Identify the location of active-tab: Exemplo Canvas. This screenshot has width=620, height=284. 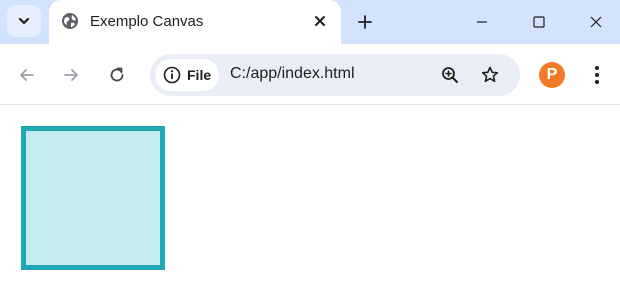
(195, 22).